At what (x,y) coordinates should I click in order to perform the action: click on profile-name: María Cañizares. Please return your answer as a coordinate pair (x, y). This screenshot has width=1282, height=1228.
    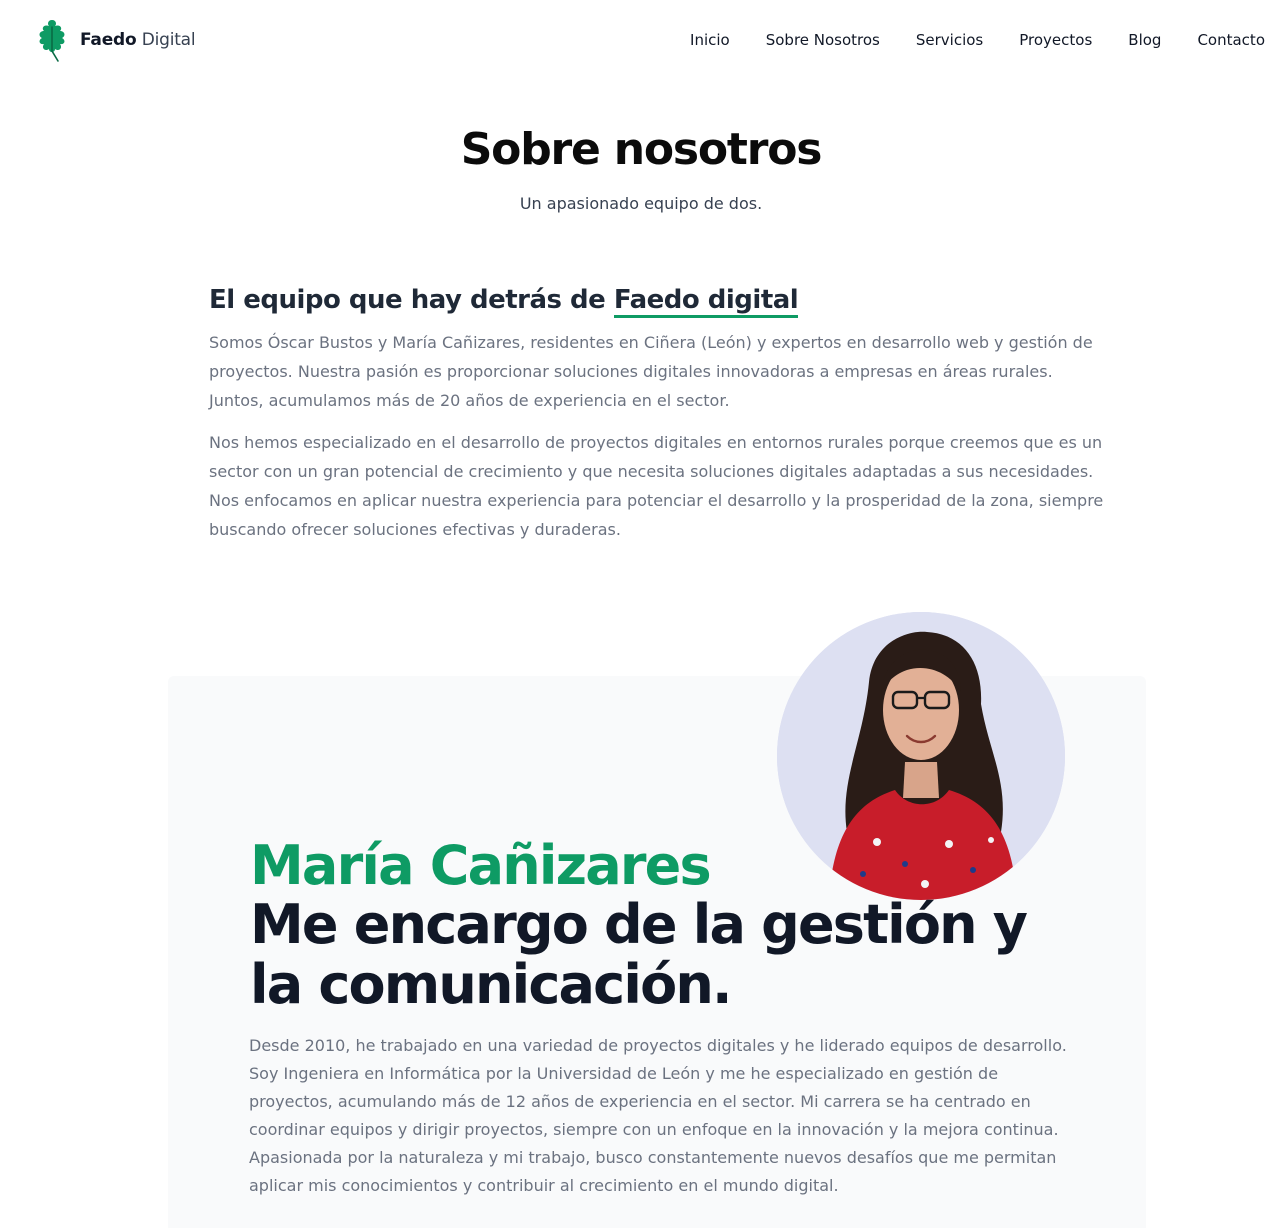
    Looking at the image, I should click on (481, 865).